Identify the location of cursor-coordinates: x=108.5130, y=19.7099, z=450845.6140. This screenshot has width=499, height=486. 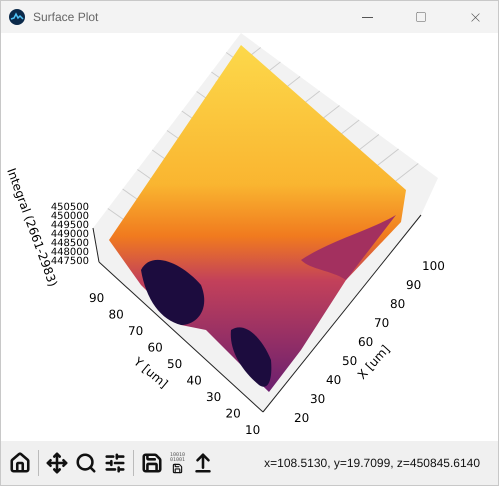
(372, 463).